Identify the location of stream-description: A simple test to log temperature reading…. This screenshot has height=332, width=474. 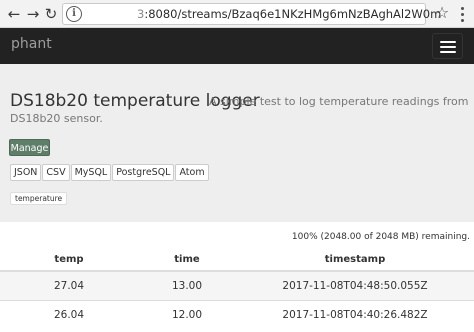
(339, 101).